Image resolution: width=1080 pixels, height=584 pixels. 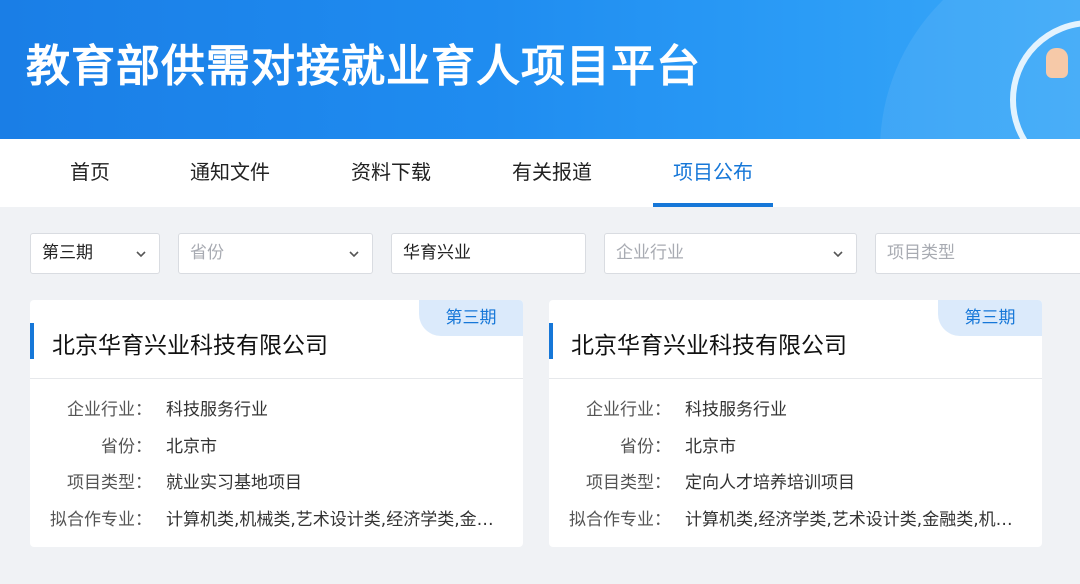 I want to click on nav-projects: 项目公布, so click(x=713, y=173).